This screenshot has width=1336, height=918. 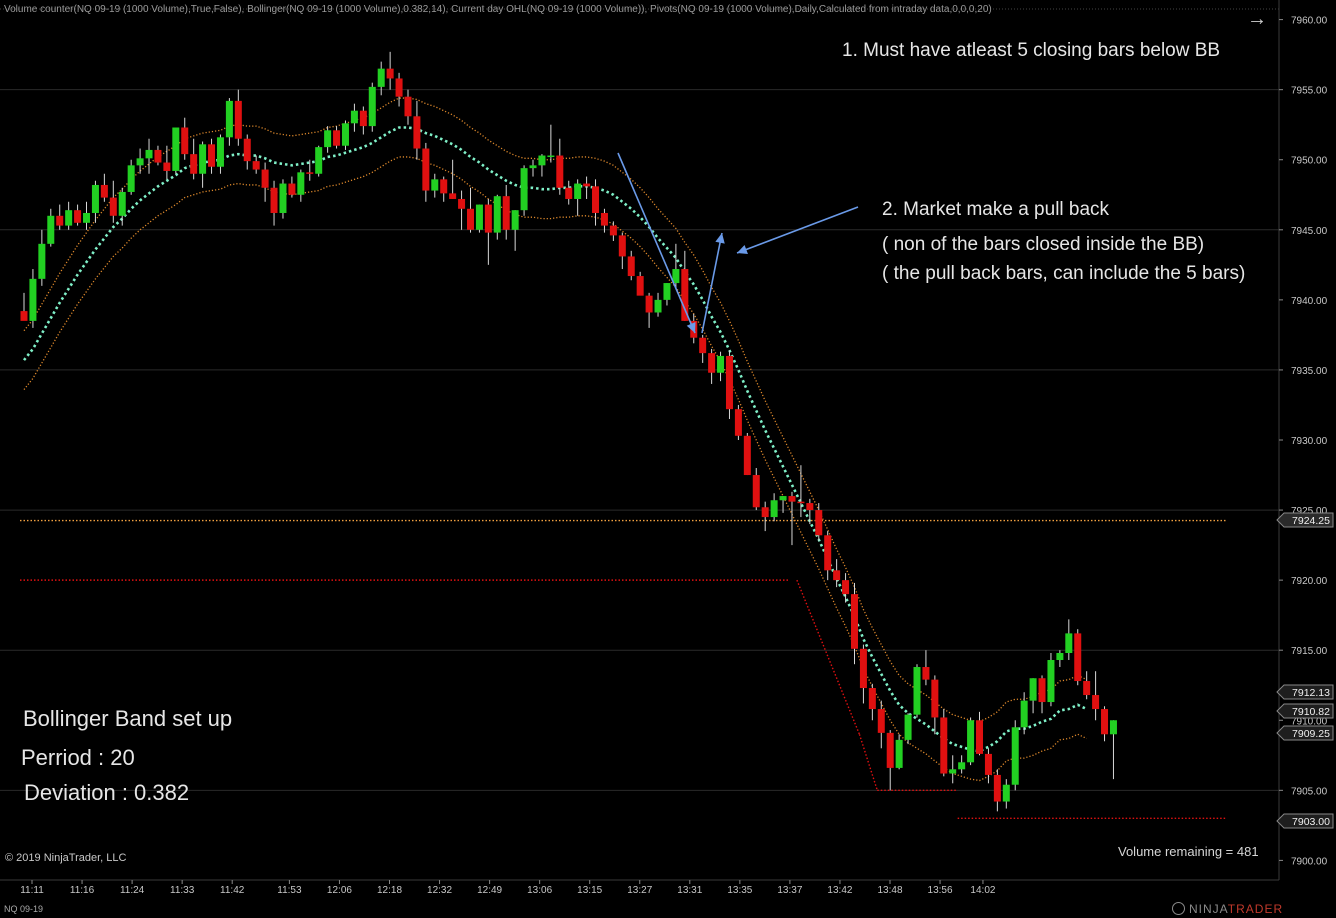 What do you see at coordinates (1311, 693) in the screenshot?
I see `price-marker-label: 7912.13` at bounding box center [1311, 693].